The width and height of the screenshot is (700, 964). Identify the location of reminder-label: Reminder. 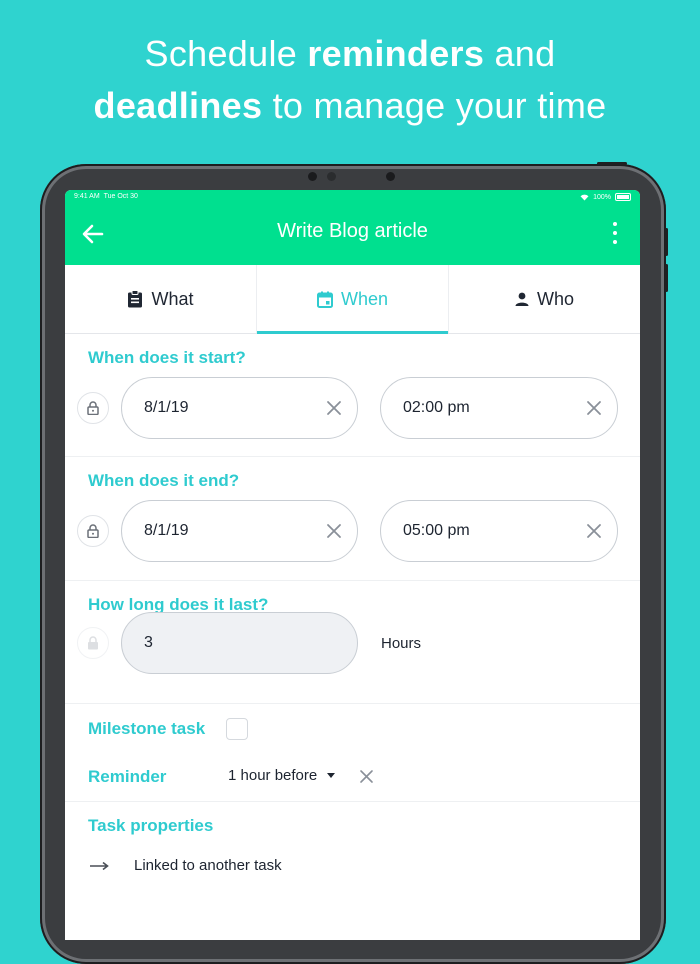
(127, 776).